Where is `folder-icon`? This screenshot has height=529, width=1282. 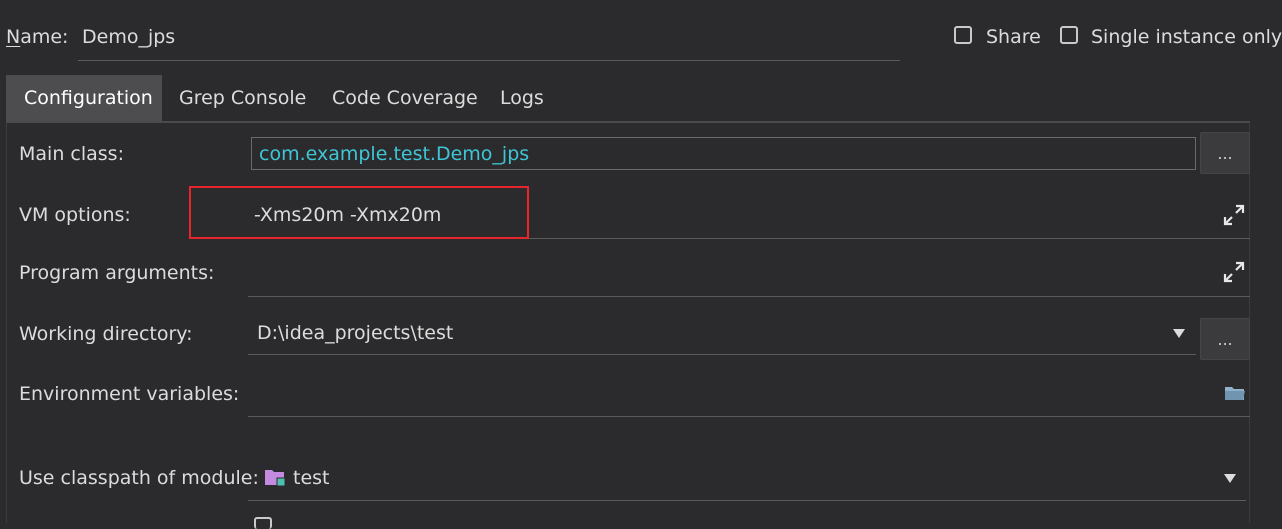 folder-icon is located at coordinates (1235, 393).